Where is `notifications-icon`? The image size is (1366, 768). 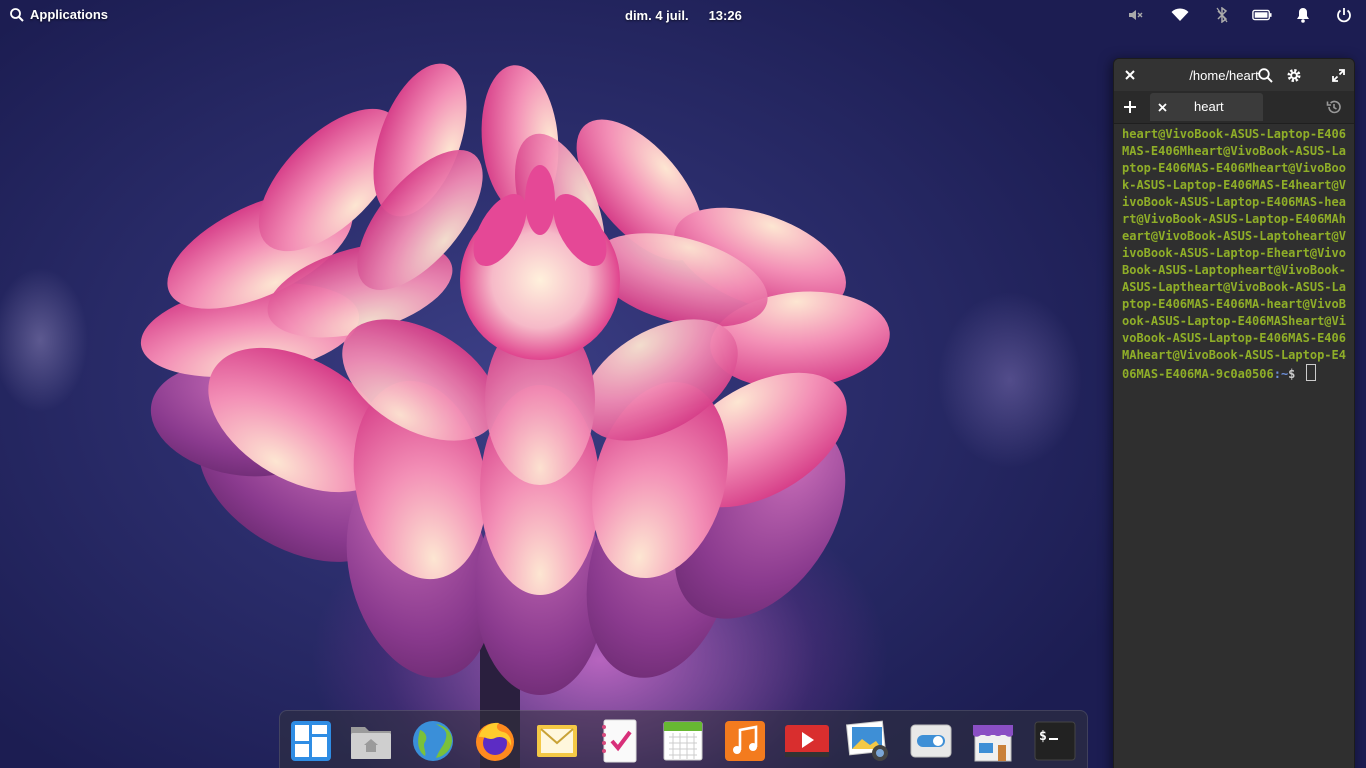 notifications-icon is located at coordinates (1303, 15).